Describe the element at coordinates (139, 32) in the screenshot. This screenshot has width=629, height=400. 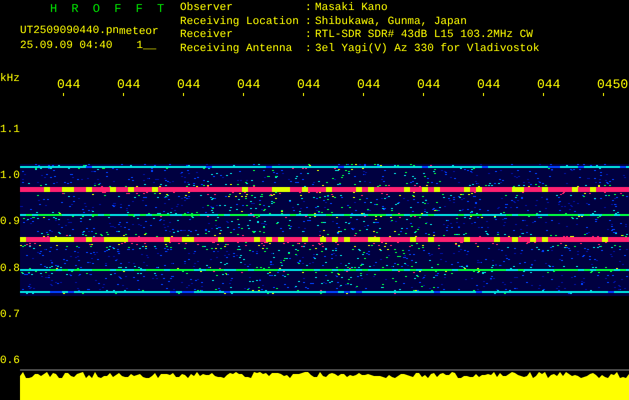
I see `category-label: meteor` at that location.